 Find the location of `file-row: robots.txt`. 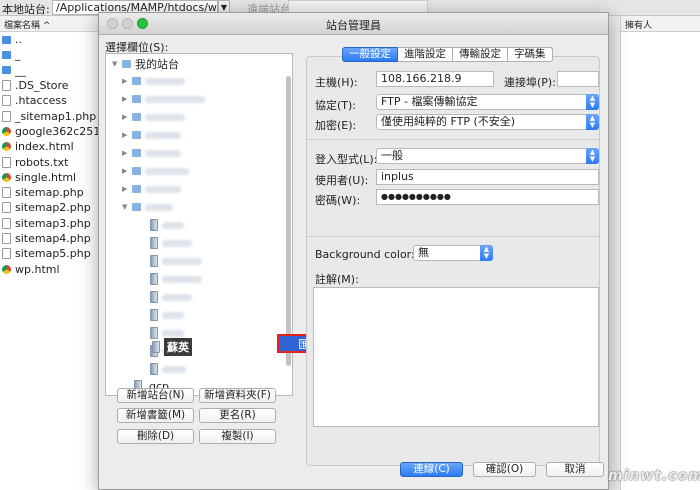

file-row: robots.txt is located at coordinates (49, 161).